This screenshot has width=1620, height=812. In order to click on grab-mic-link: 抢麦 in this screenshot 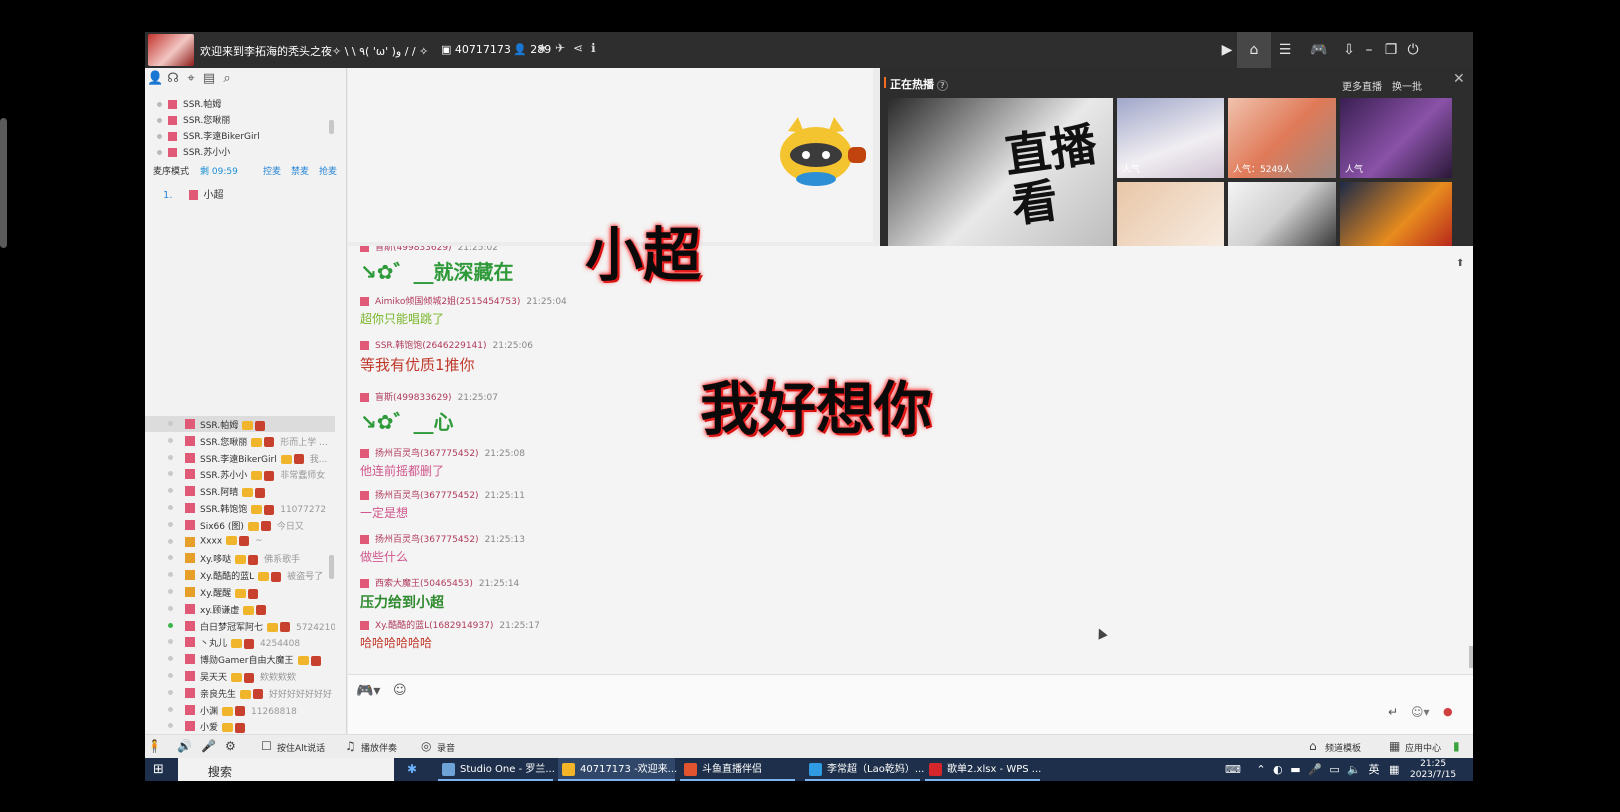, I will do `click(328, 170)`.